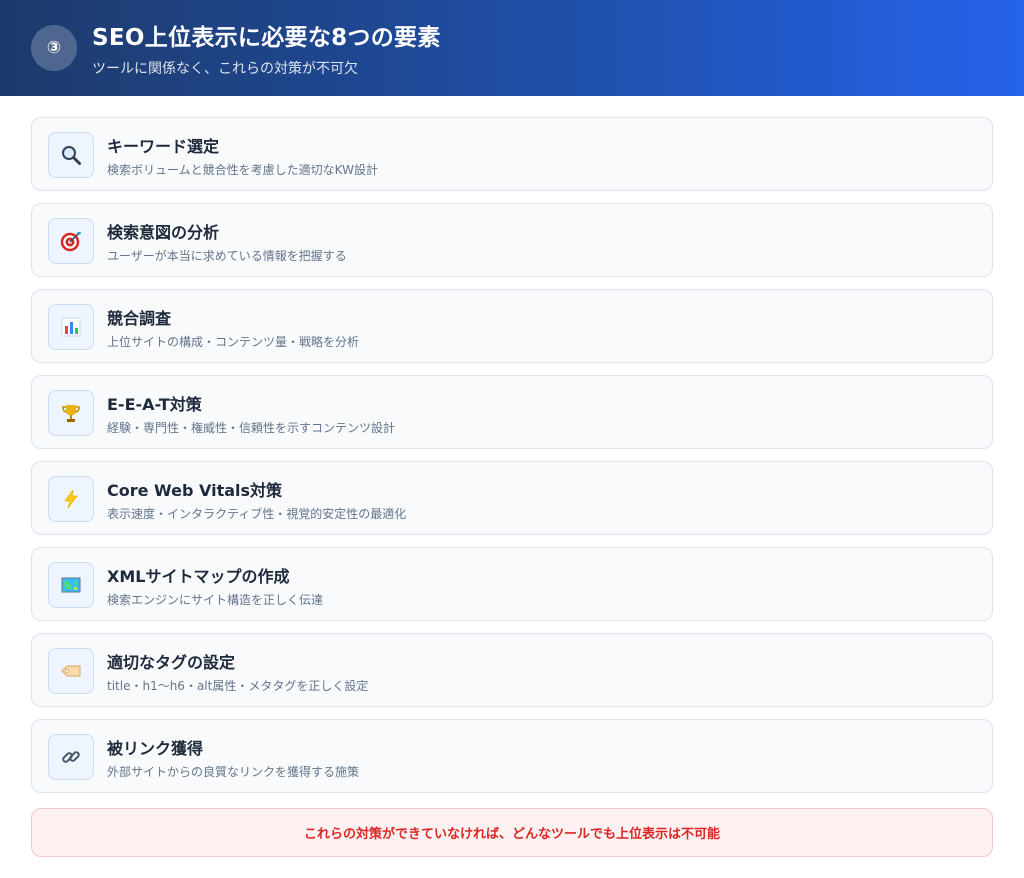  I want to click on warning-text: これらの対策ができていなければ、どんなツールでも上位表示は不可能, so click(511, 834).